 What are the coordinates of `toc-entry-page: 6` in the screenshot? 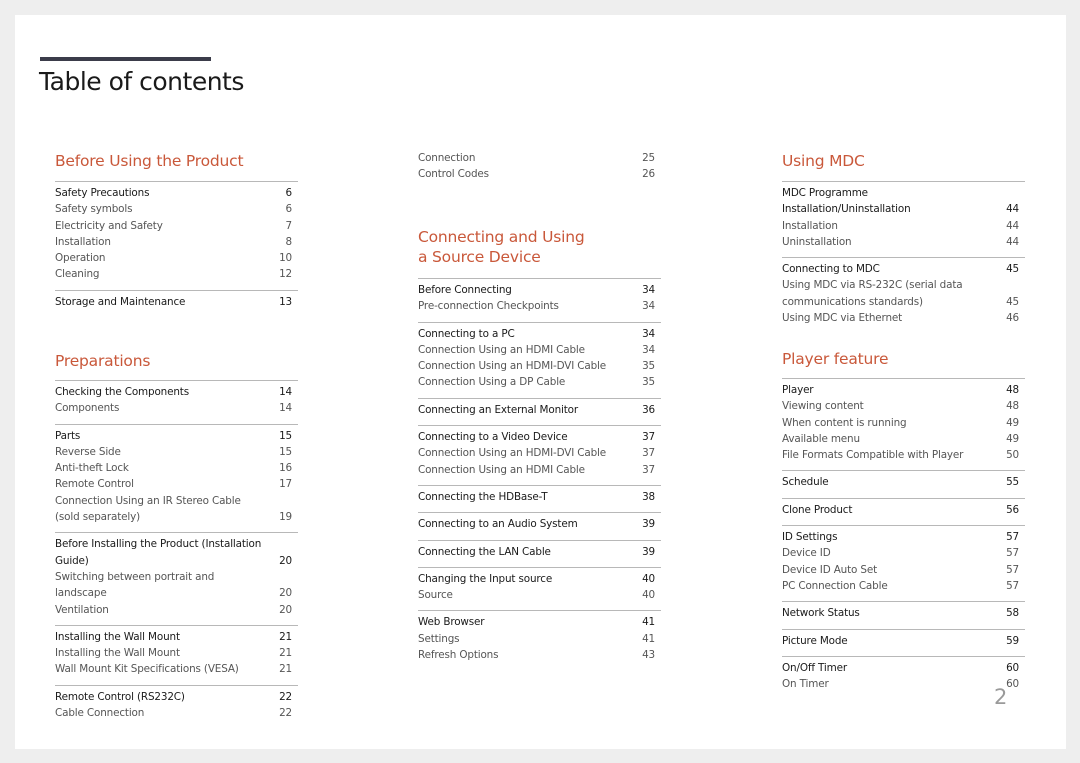 It's located at (289, 209).